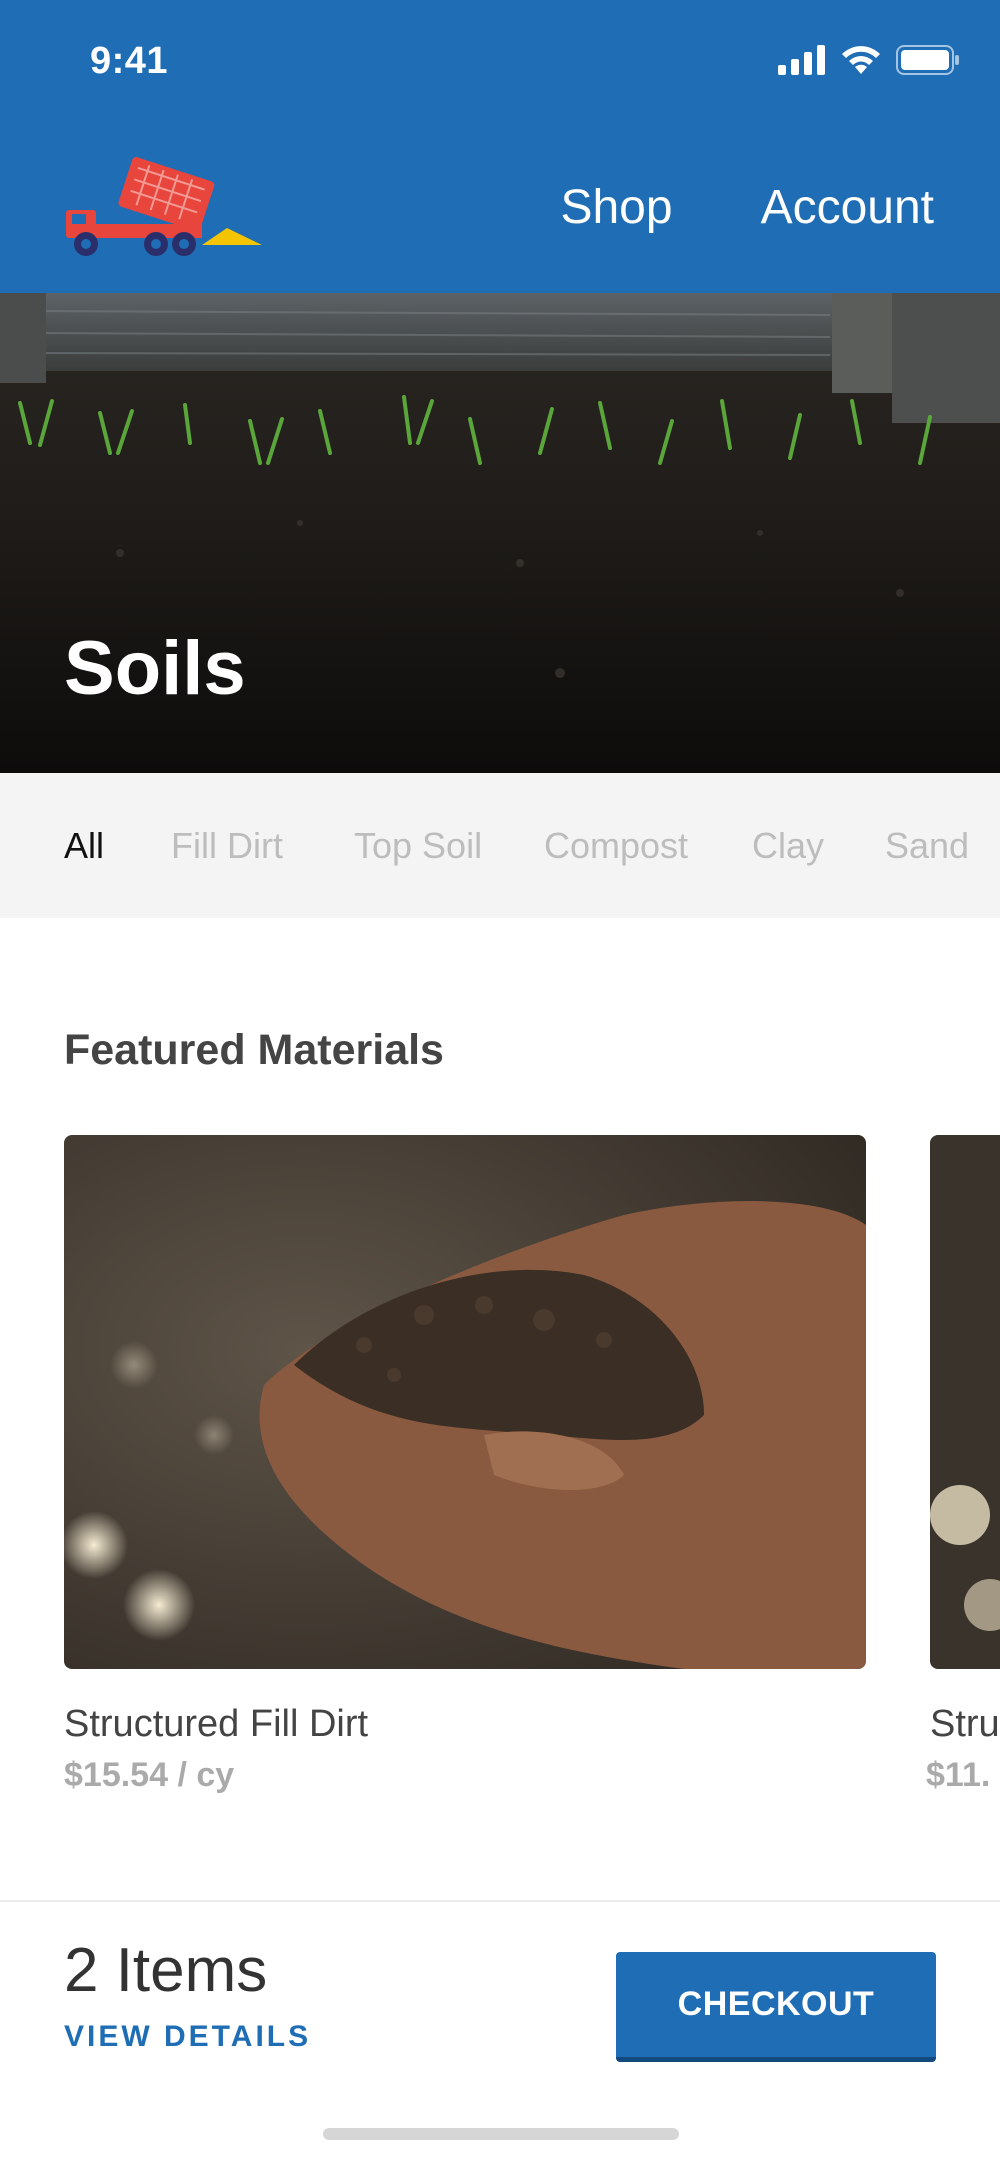 The height and width of the screenshot is (2166, 1000). What do you see at coordinates (166, 1970) in the screenshot?
I see `cart-item-count: 2 Items` at bounding box center [166, 1970].